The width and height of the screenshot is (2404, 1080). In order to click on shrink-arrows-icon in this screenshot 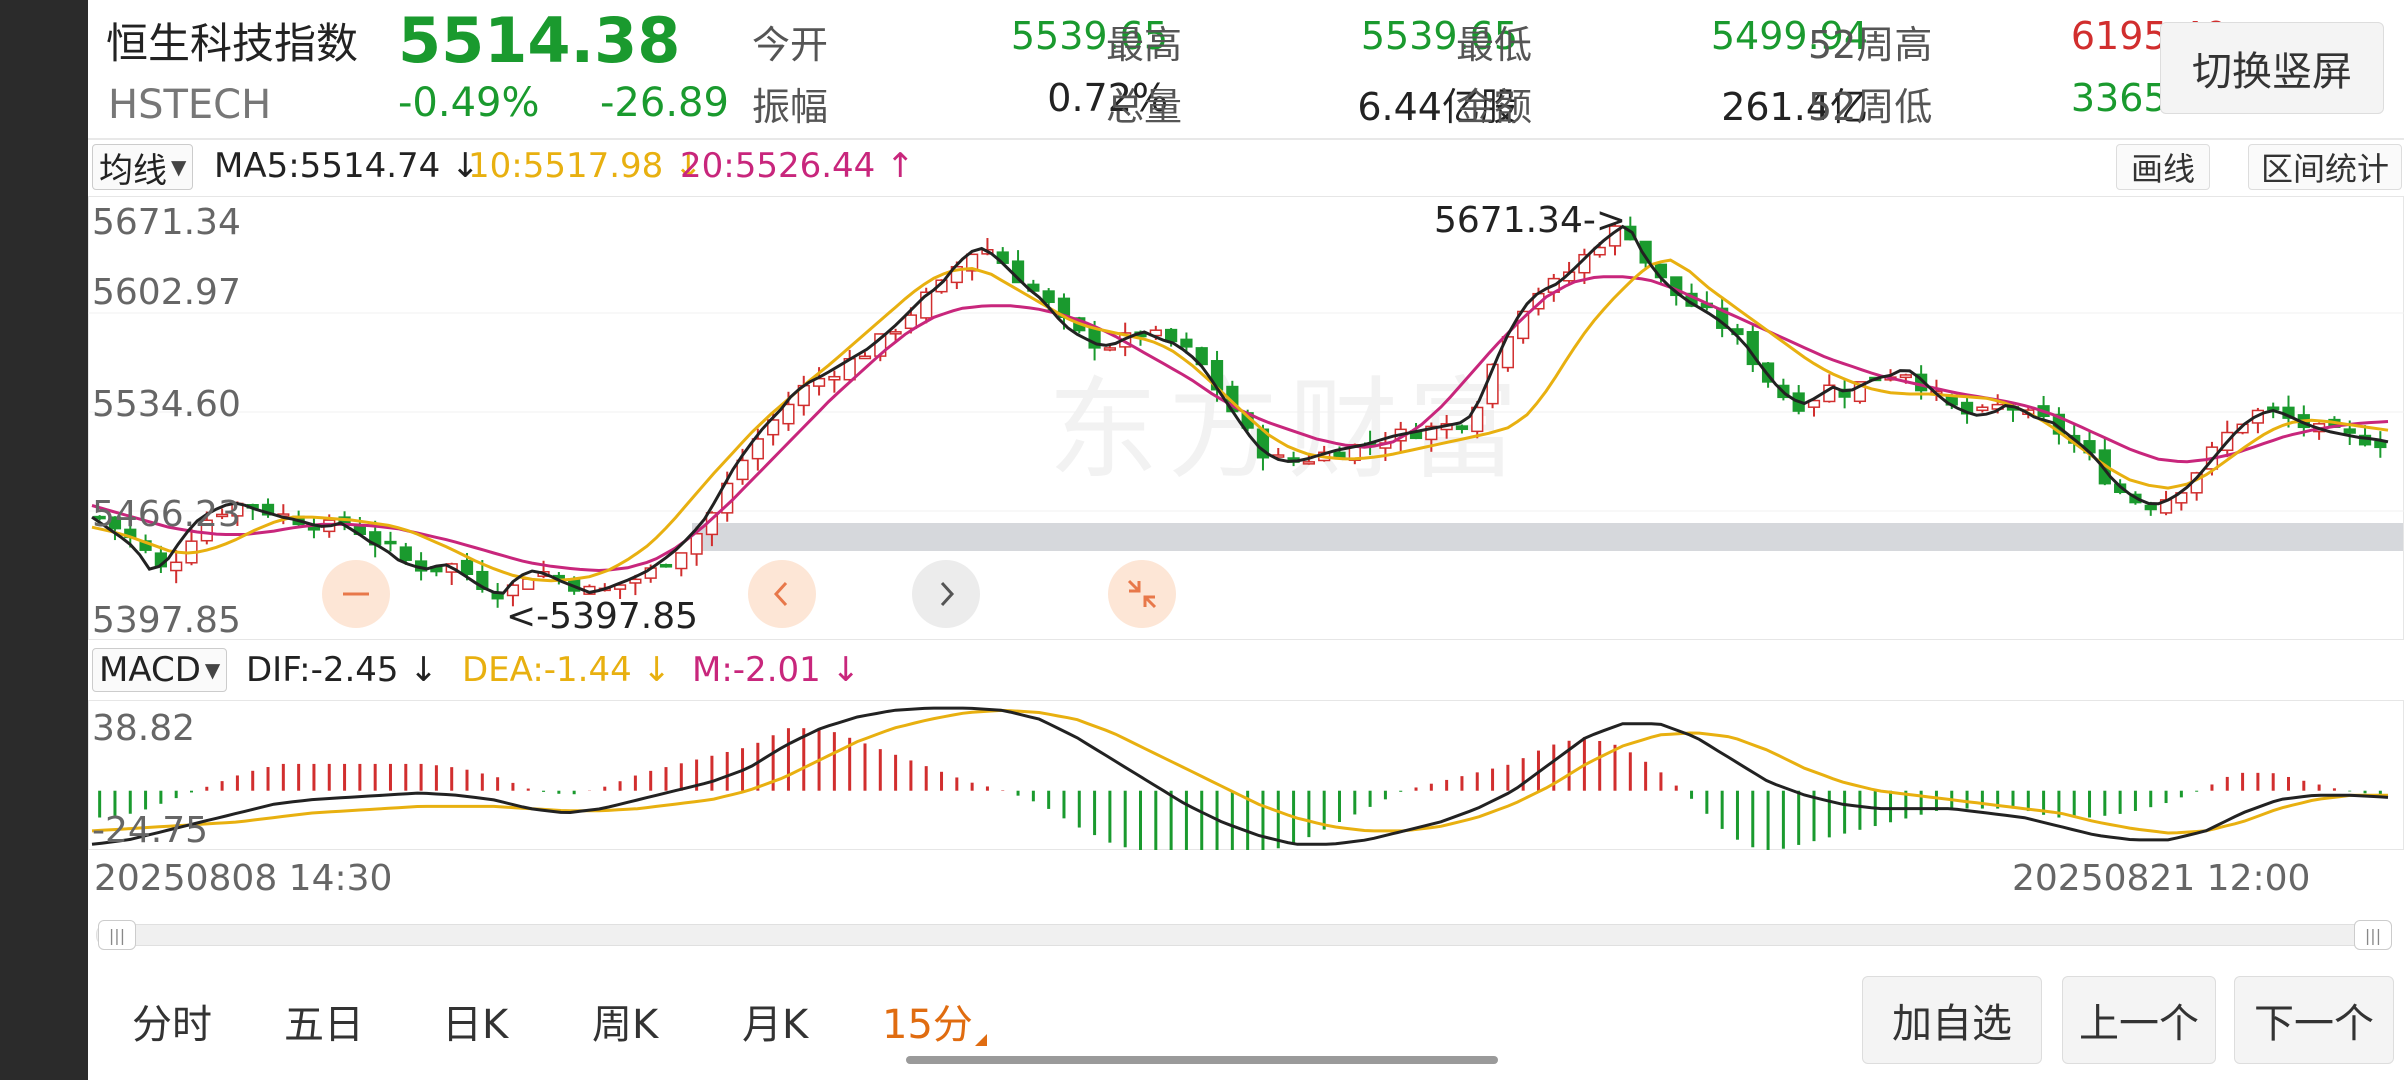, I will do `click(1142, 594)`.